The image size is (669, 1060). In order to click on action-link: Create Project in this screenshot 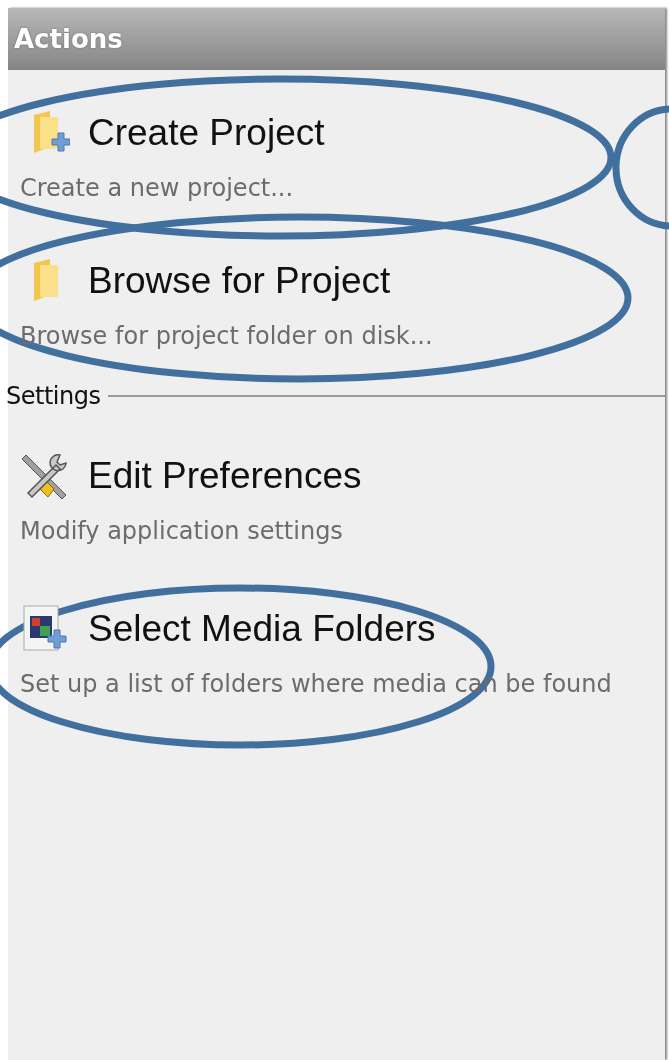, I will do `click(206, 133)`.